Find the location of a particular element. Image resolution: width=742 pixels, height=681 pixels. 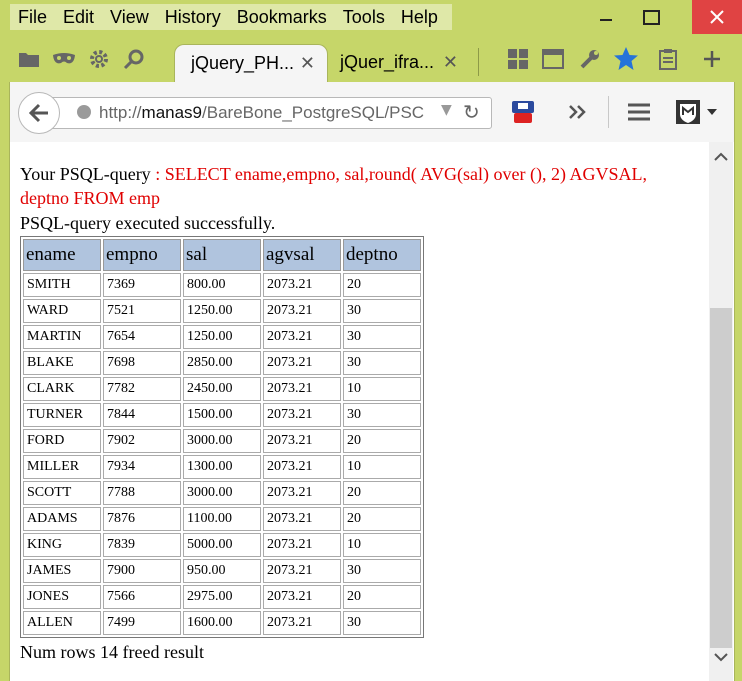

extension-menu-button is located at coordinates (696, 112).